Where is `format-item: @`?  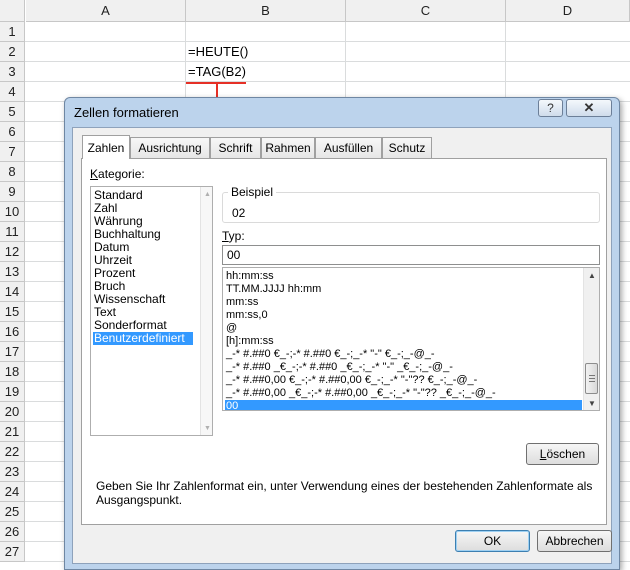
format-item: @ is located at coordinates (403, 328).